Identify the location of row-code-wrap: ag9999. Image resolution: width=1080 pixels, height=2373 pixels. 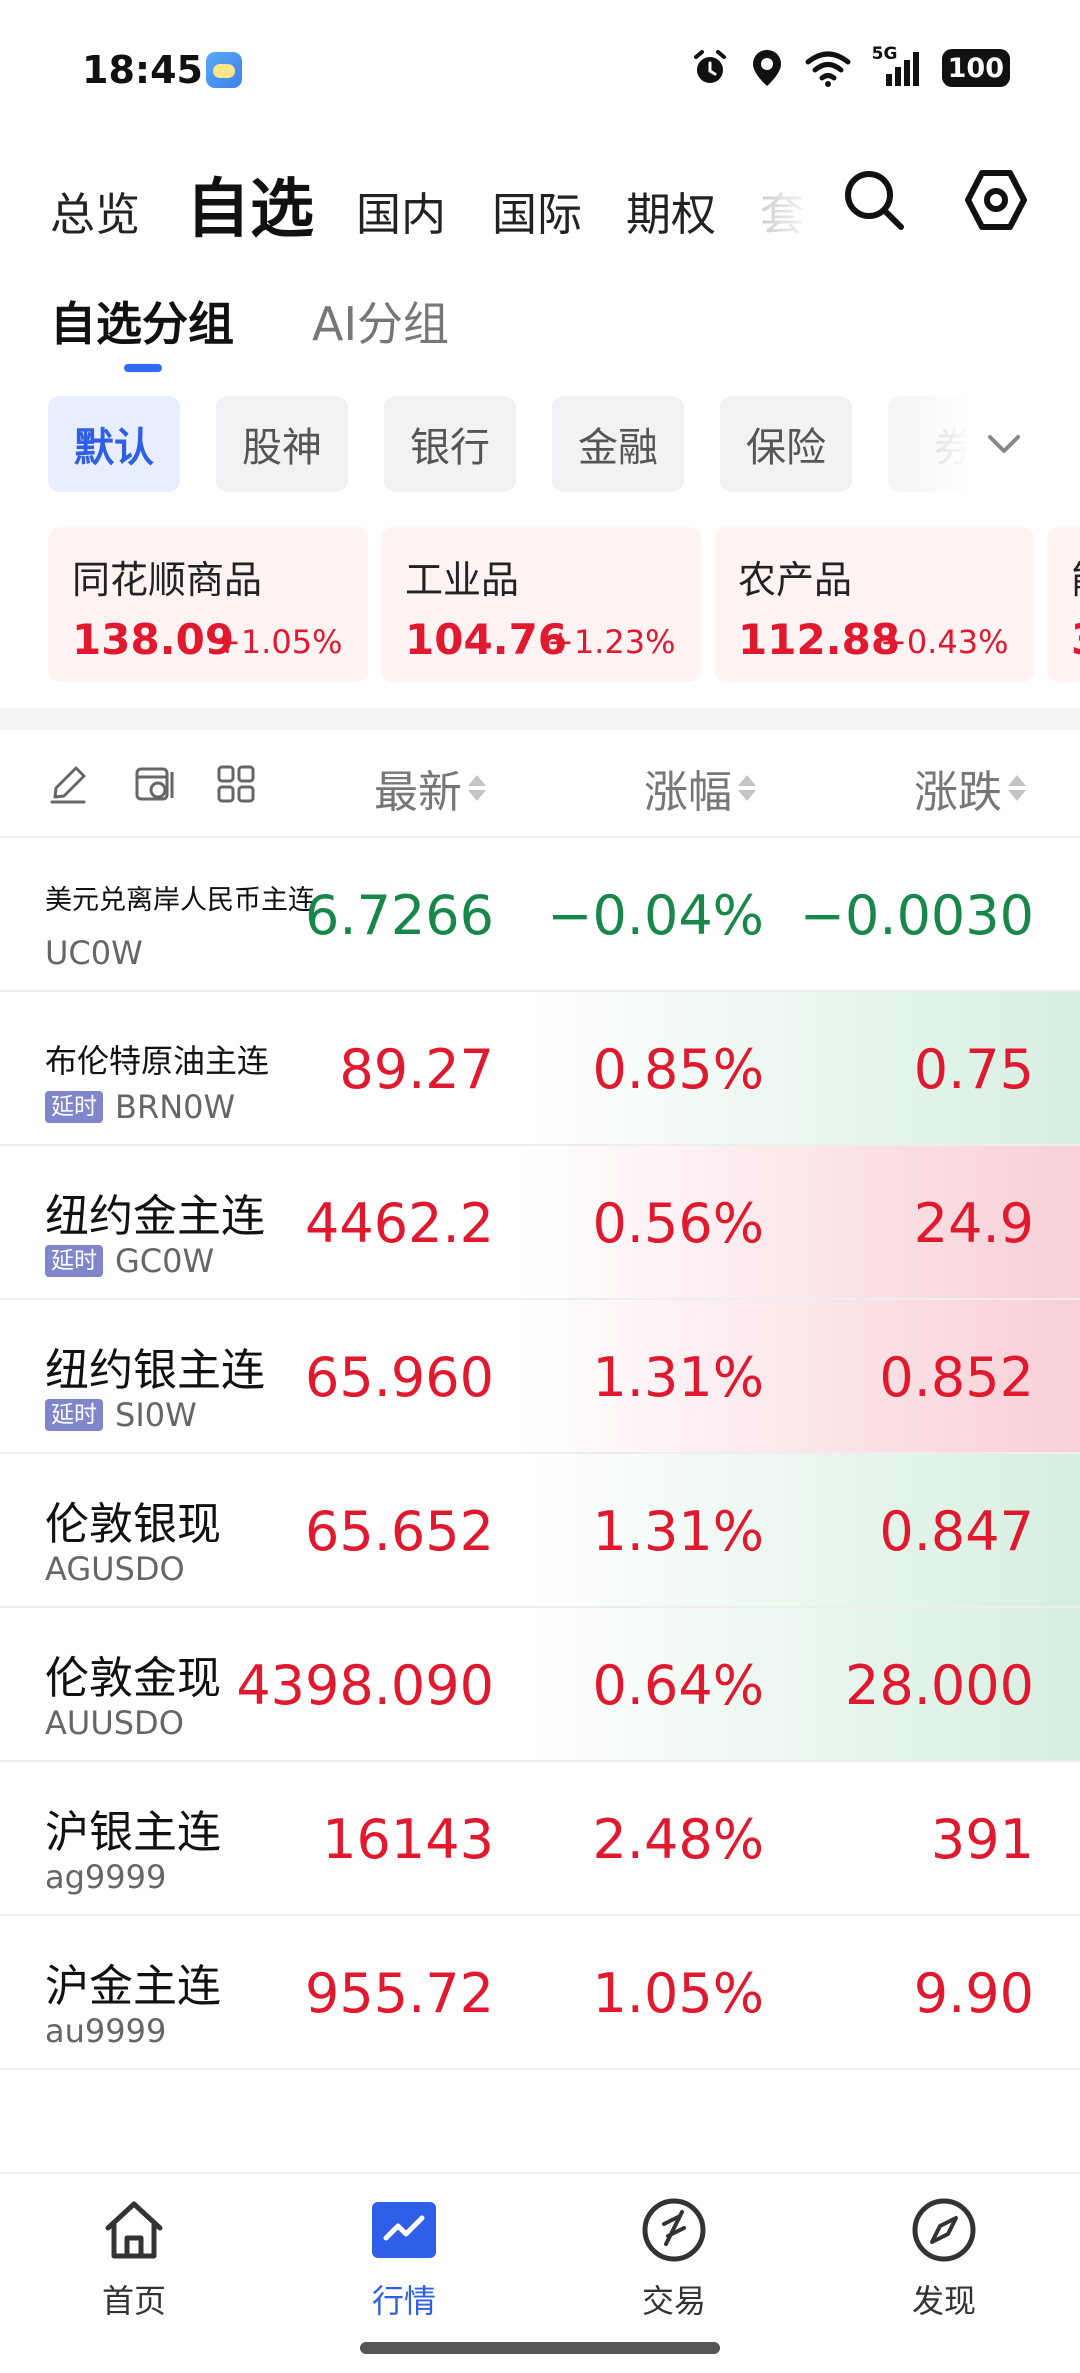
(105, 1877).